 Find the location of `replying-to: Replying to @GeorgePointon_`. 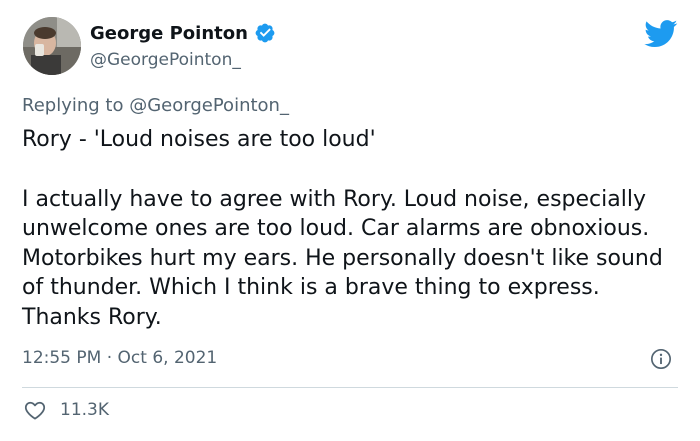

replying-to: Replying to @GeorgePointon_ is located at coordinates (155, 105).